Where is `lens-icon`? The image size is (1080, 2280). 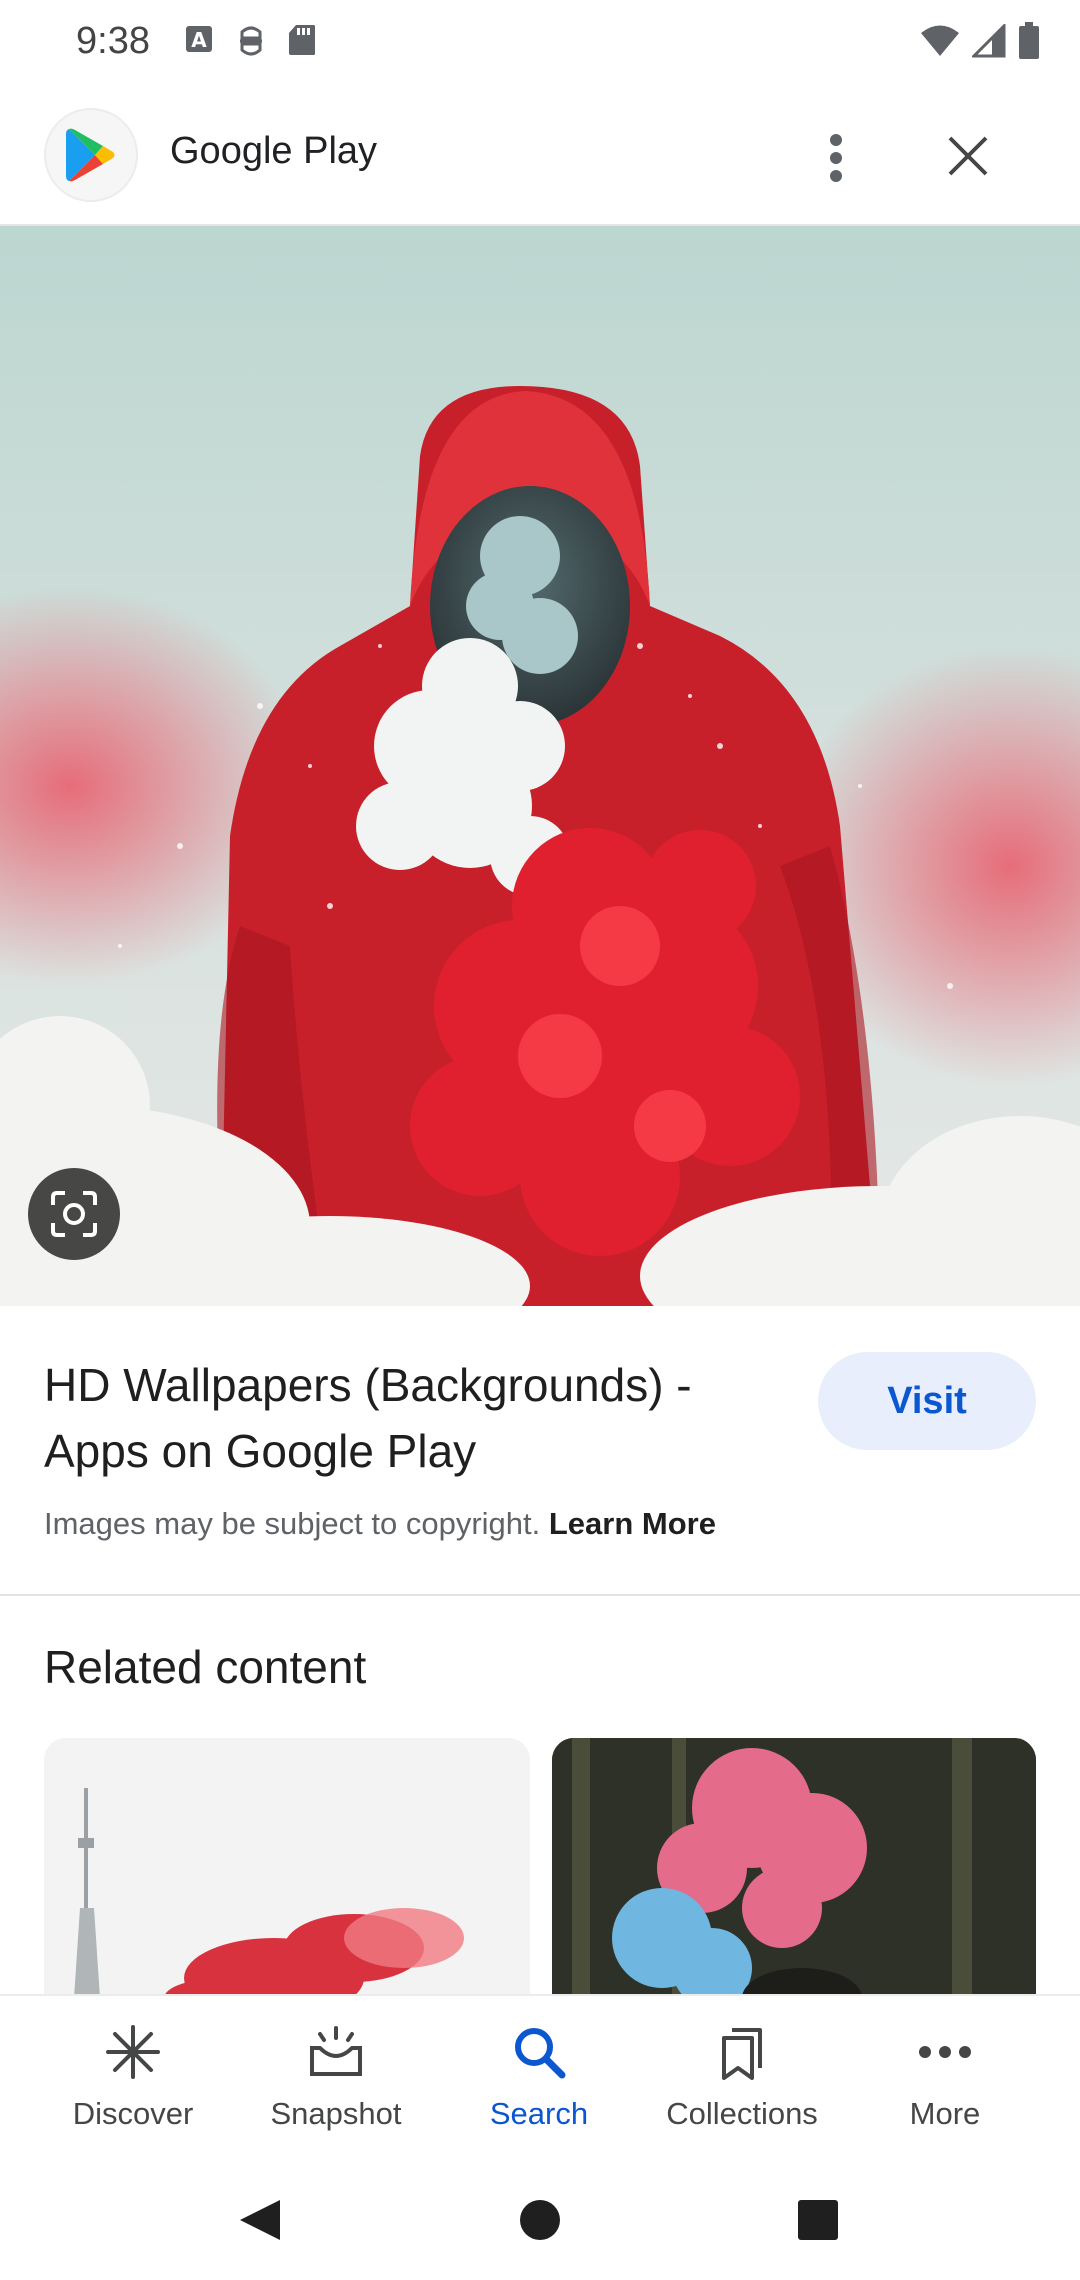
lens-icon is located at coordinates (74, 1214).